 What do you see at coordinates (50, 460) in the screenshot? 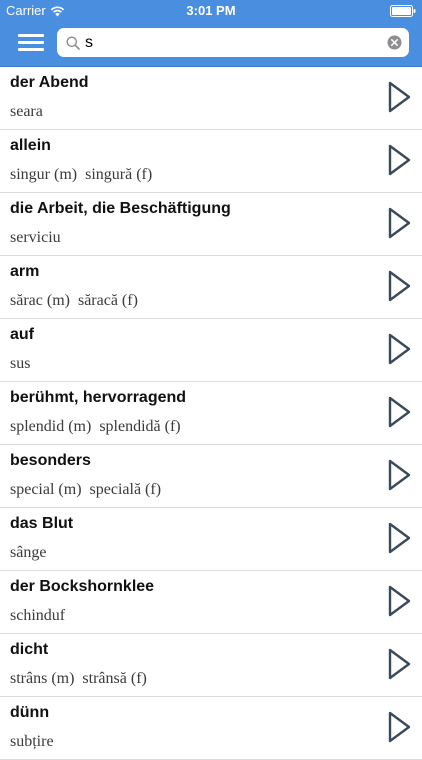
I see `word-german: besonders` at bounding box center [50, 460].